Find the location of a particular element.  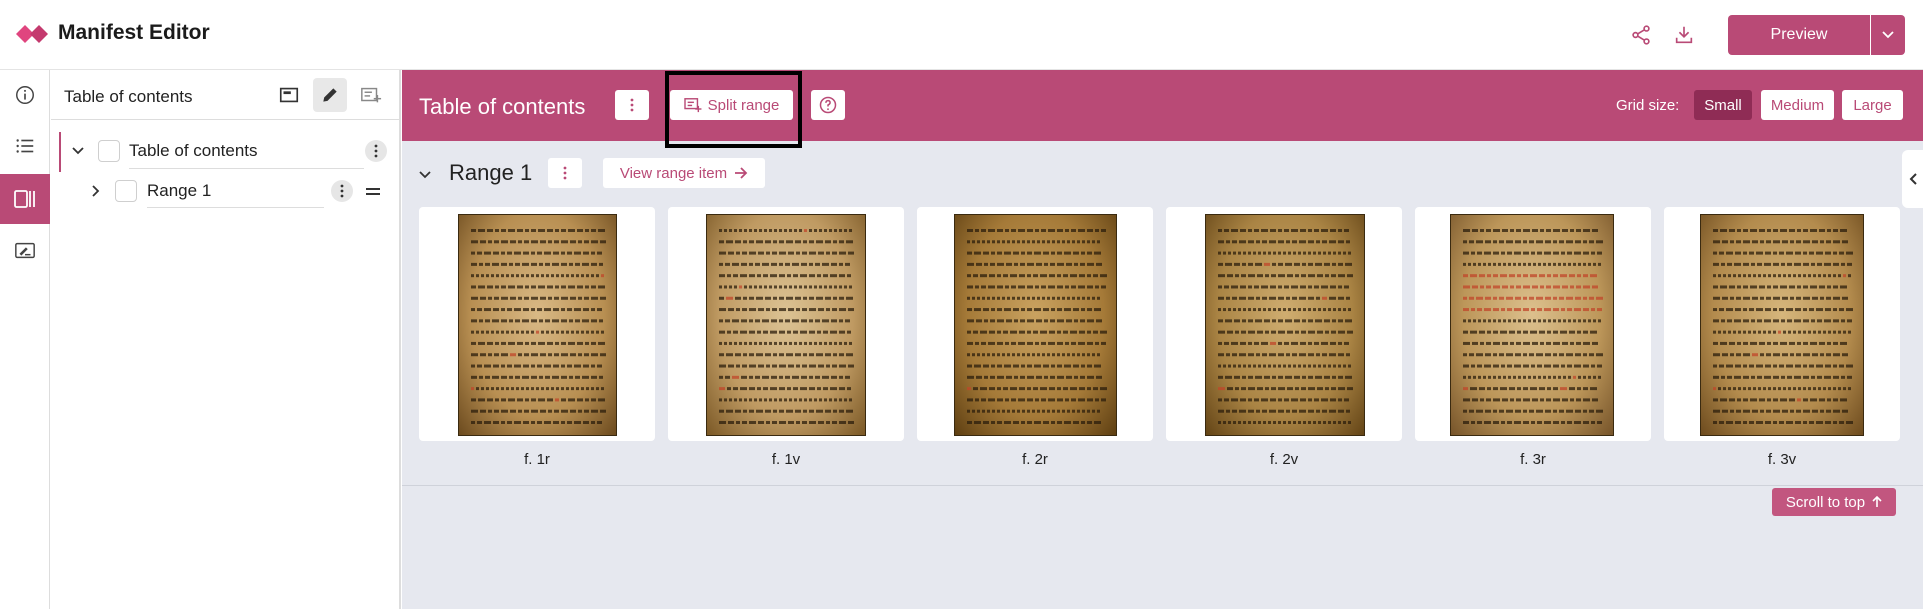

scroll-to-top-label: Scroll to top is located at coordinates (1825, 502).